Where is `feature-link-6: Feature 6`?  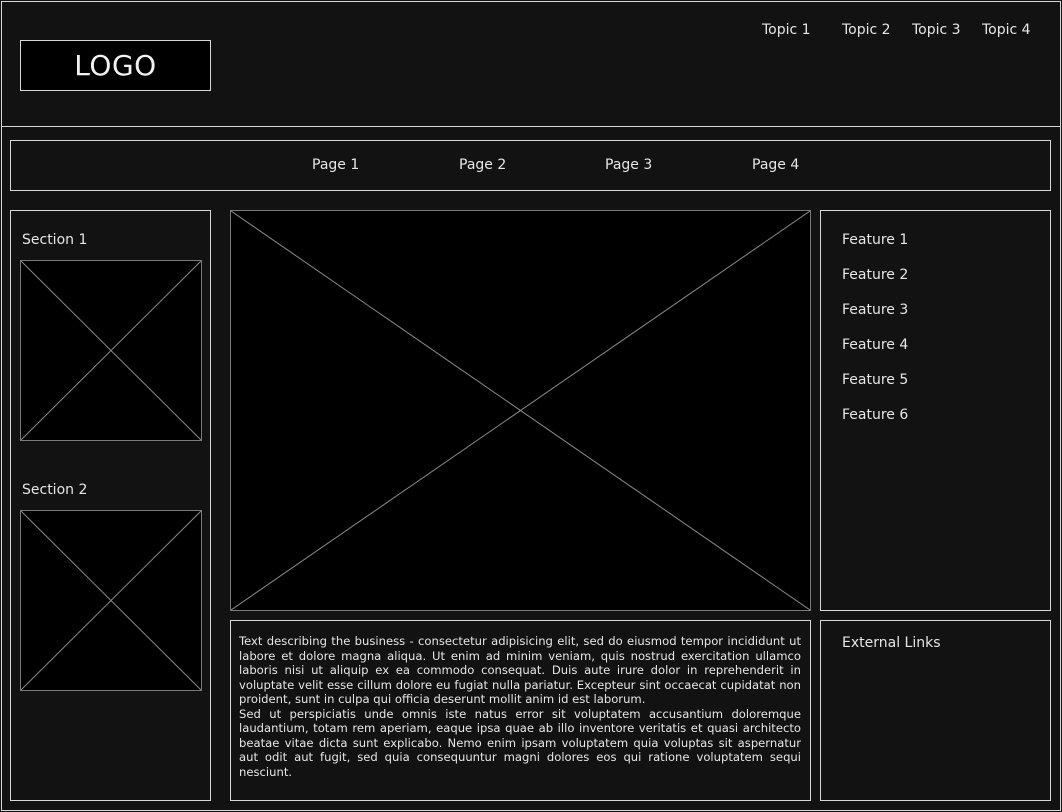
feature-link-6: Feature 6 is located at coordinates (875, 415).